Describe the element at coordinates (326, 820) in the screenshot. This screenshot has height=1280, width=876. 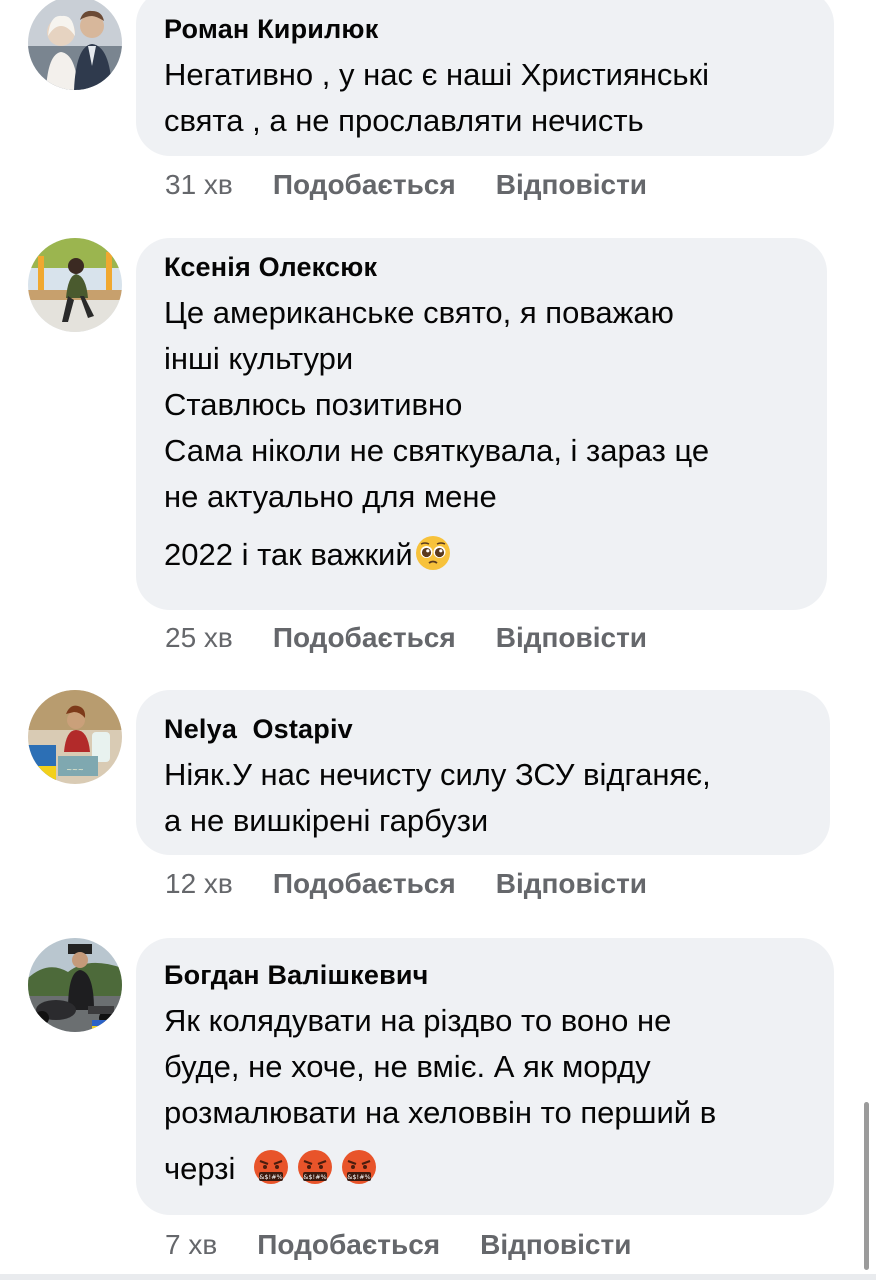
I see `comment-line: а не вишкірені гарбузи` at that location.